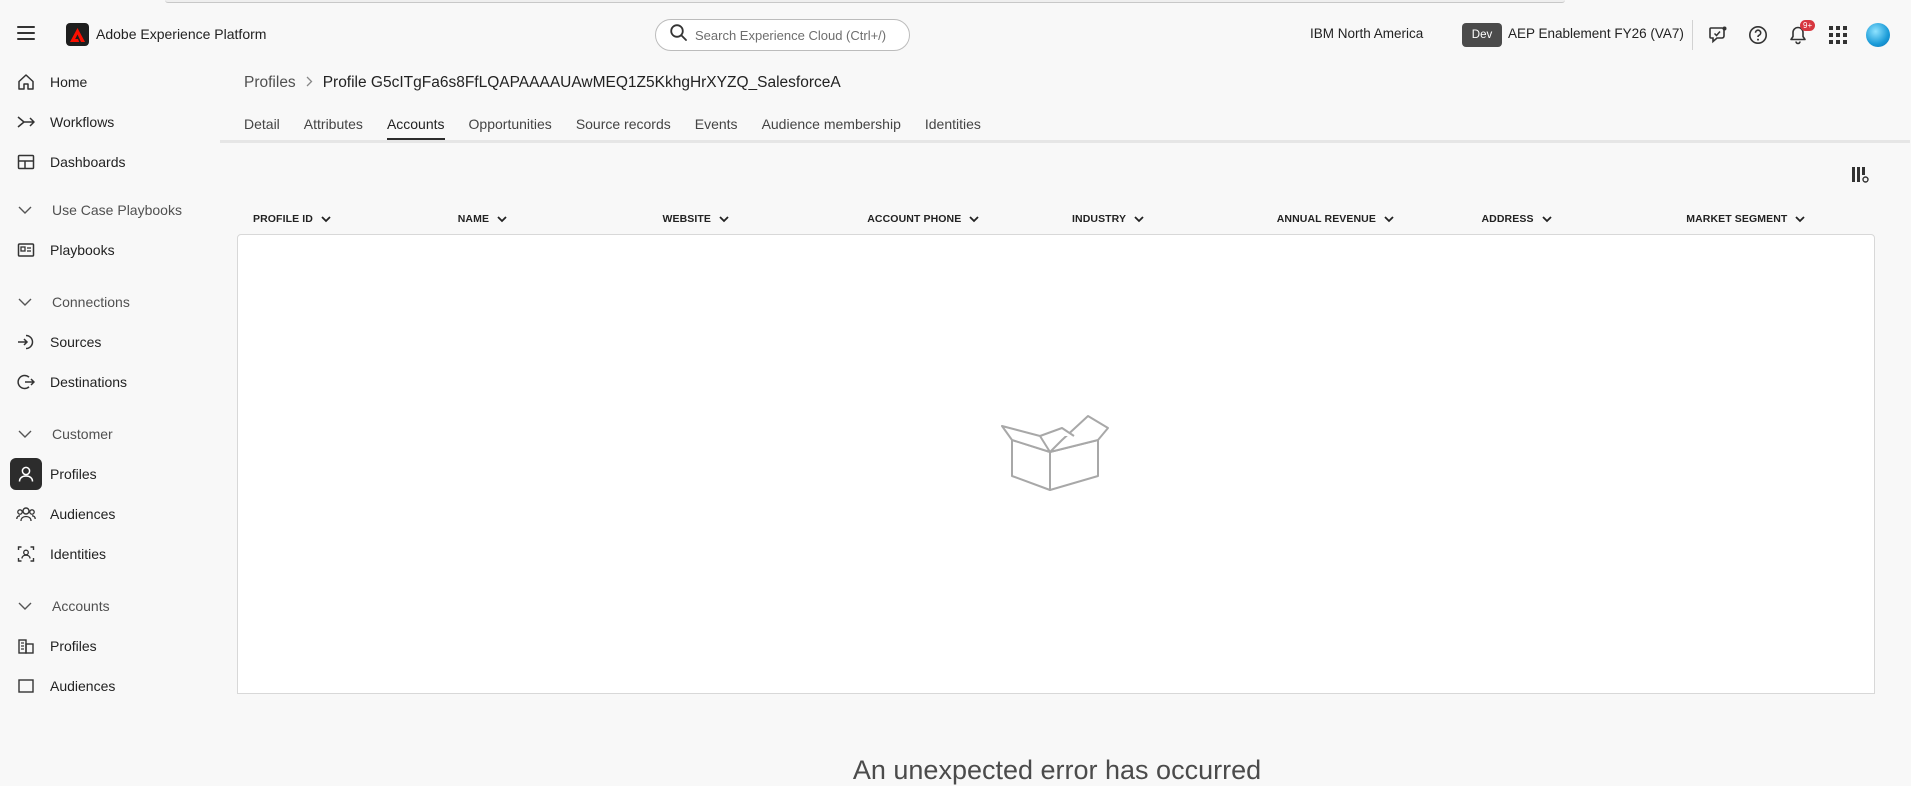  What do you see at coordinates (26, 686) in the screenshot?
I see `account-audiences-icon` at bounding box center [26, 686].